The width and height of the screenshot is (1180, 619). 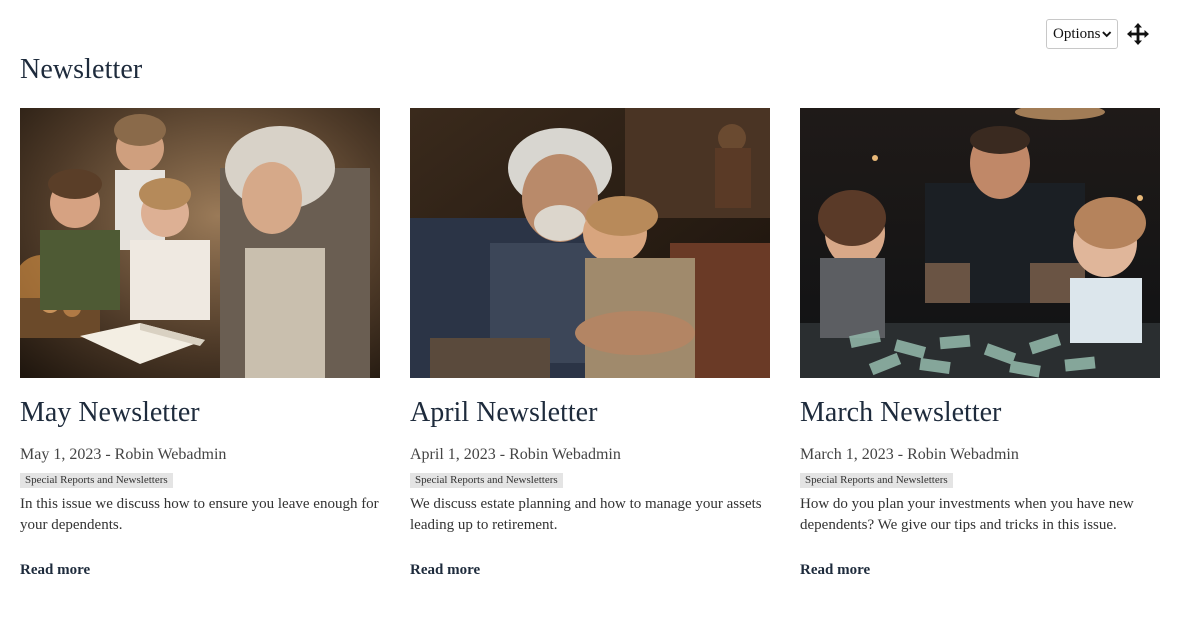 What do you see at coordinates (81, 69) in the screenshot?
I see `page-title: Newsletter` at bounding box center [81, 69].